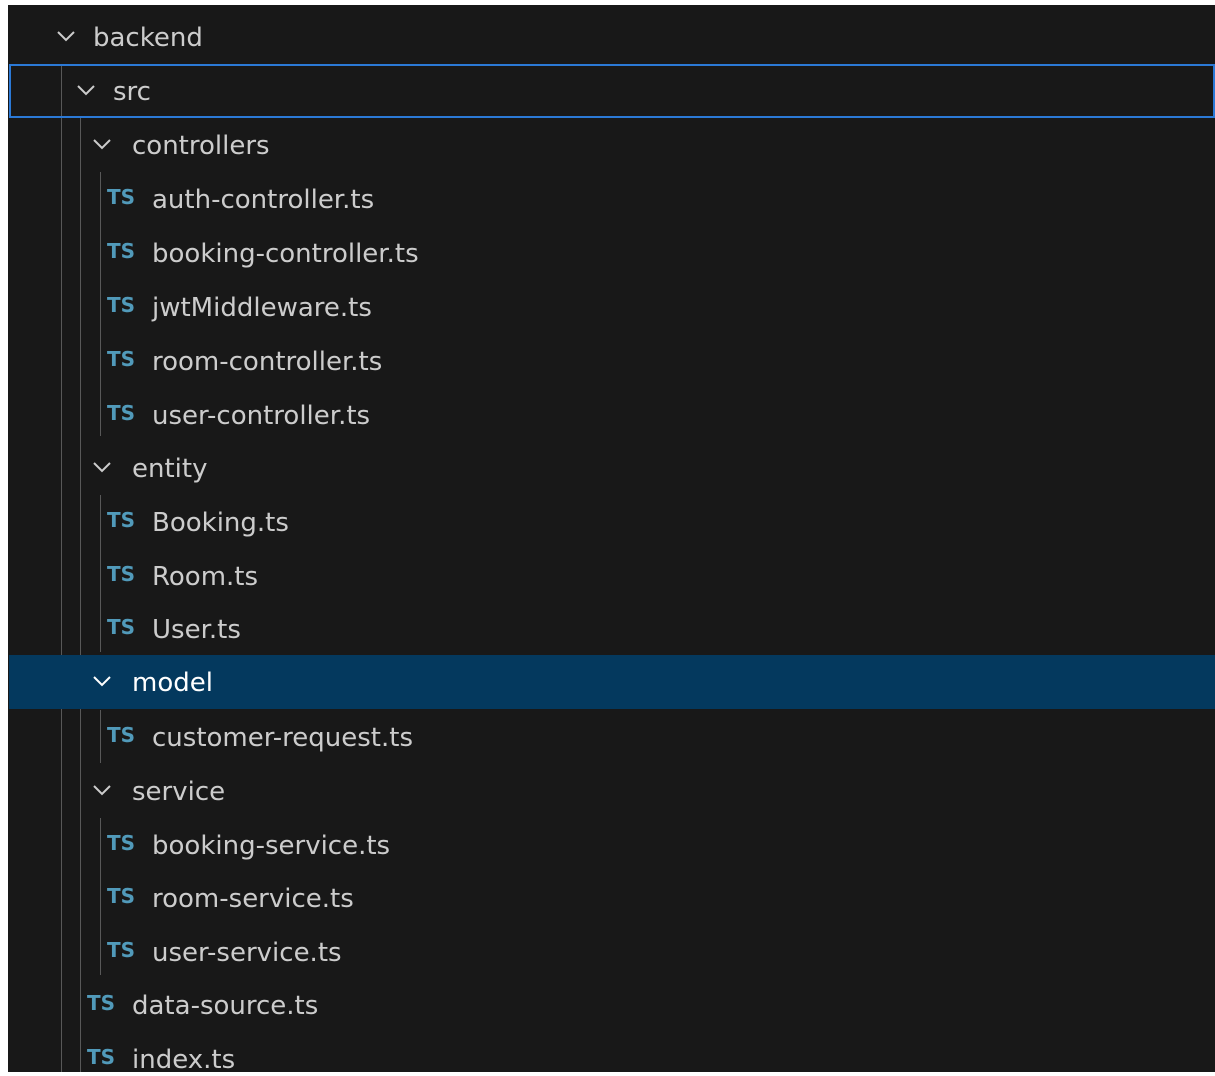 This screenshot has width=1215, height=1076. What do you see at coordinates (612, 791) in the screenshot?
I see `tree-folder-service: service` at bounding box center [612, 791].